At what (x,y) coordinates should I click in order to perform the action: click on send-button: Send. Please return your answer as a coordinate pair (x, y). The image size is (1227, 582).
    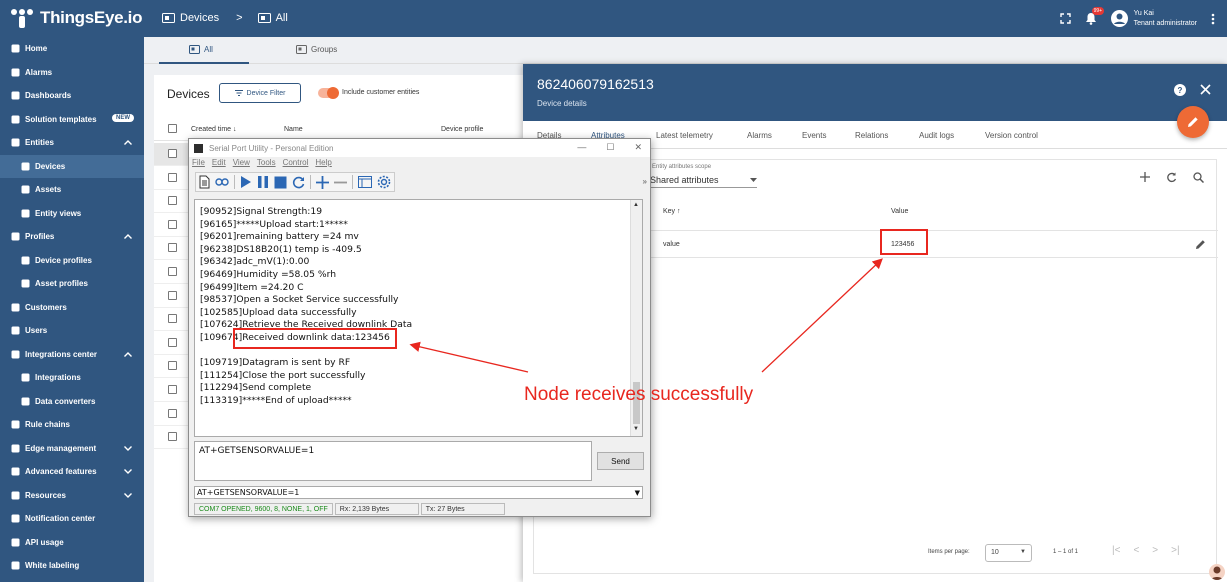
    Looking at the image, I should click on (620, 461).